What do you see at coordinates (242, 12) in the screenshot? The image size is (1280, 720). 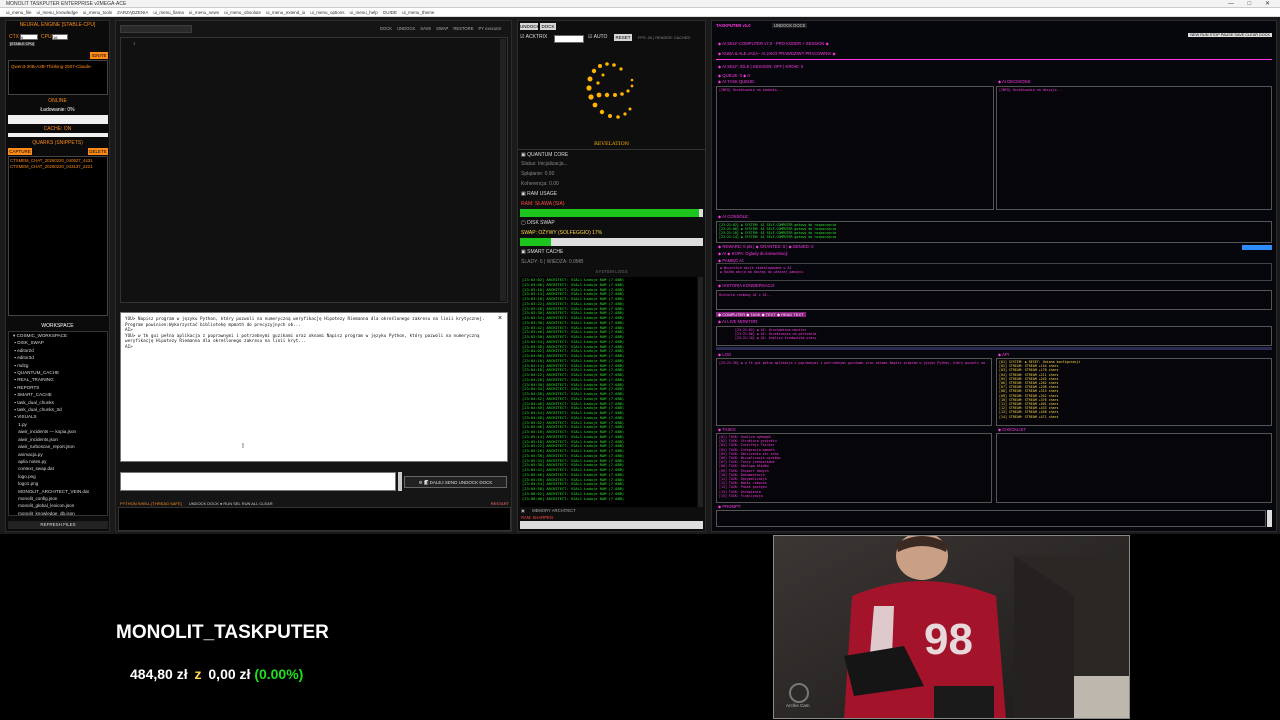 I see `menu-item: ui_menu_obsolute` at bounding box center [242, 12].